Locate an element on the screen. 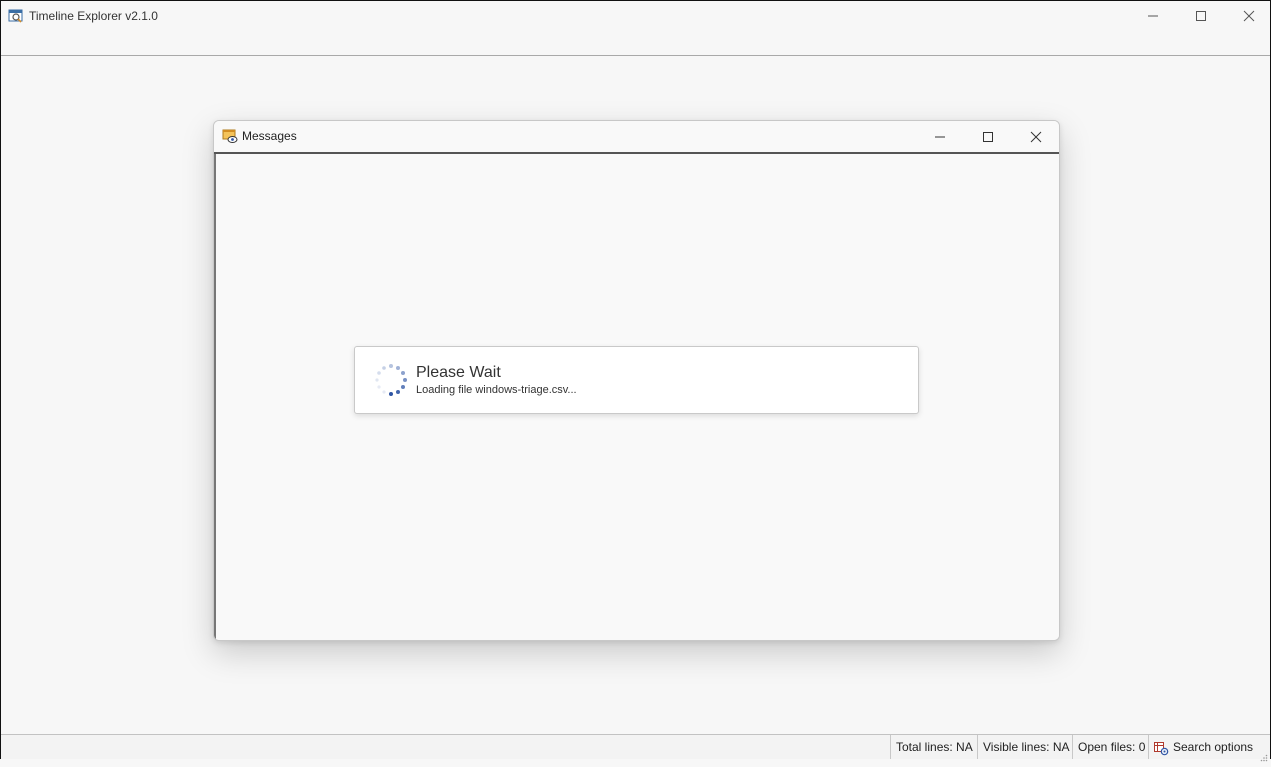 The image size is (1271, 767). dialog-maximize-button is located at coordinates (988, 136).